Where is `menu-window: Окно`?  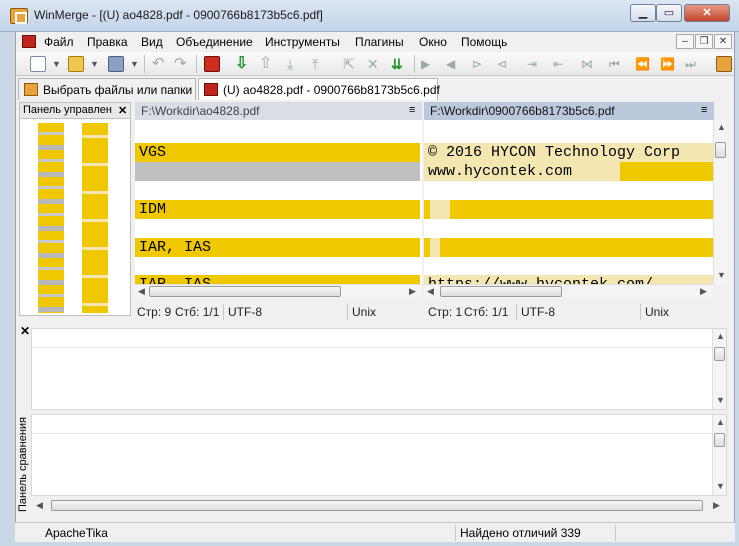 menu-window: Окно is located at coordinates (433, 42).